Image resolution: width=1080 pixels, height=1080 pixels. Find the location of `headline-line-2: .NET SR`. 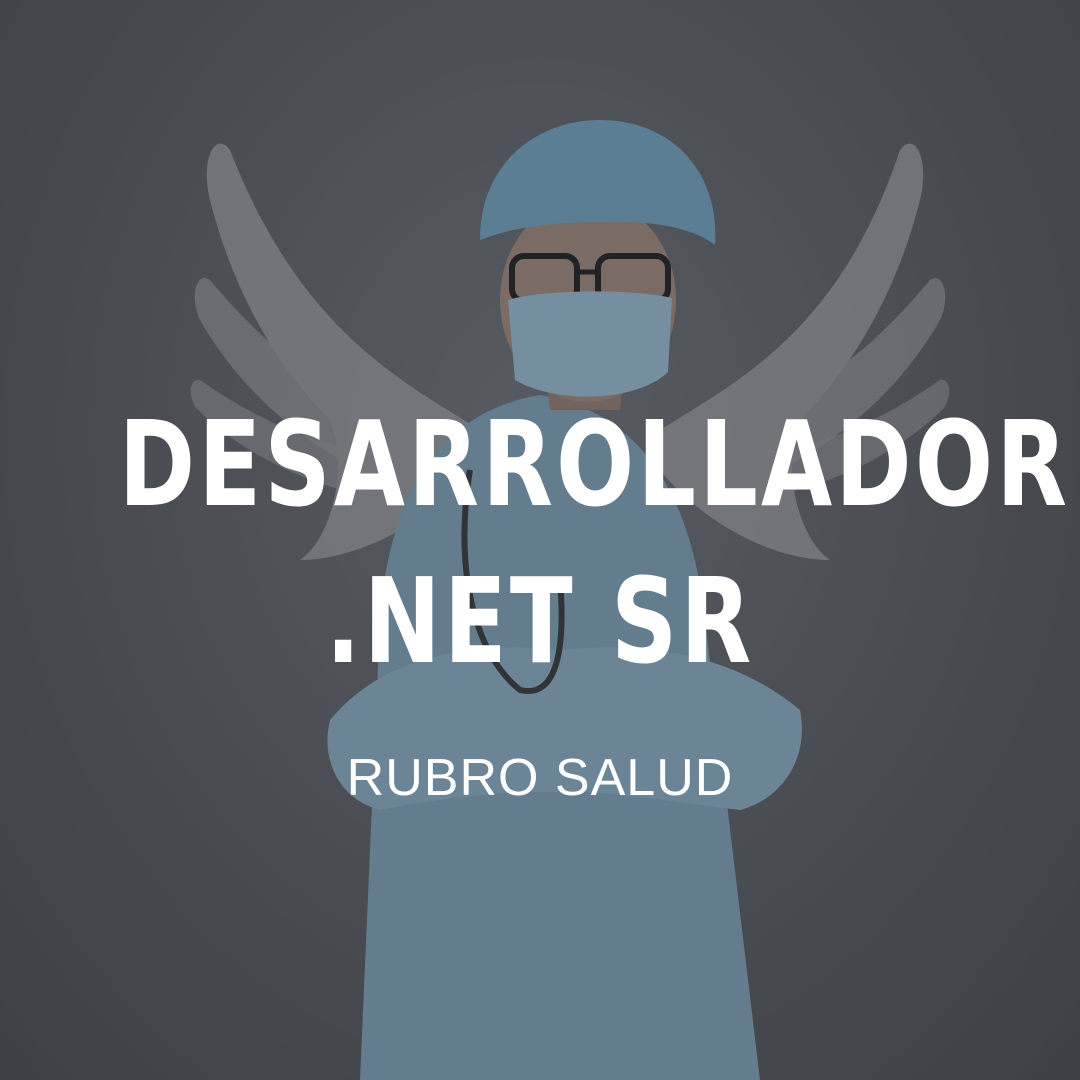

headline-line-2: .NET SR is located at coordinates (540, 621).